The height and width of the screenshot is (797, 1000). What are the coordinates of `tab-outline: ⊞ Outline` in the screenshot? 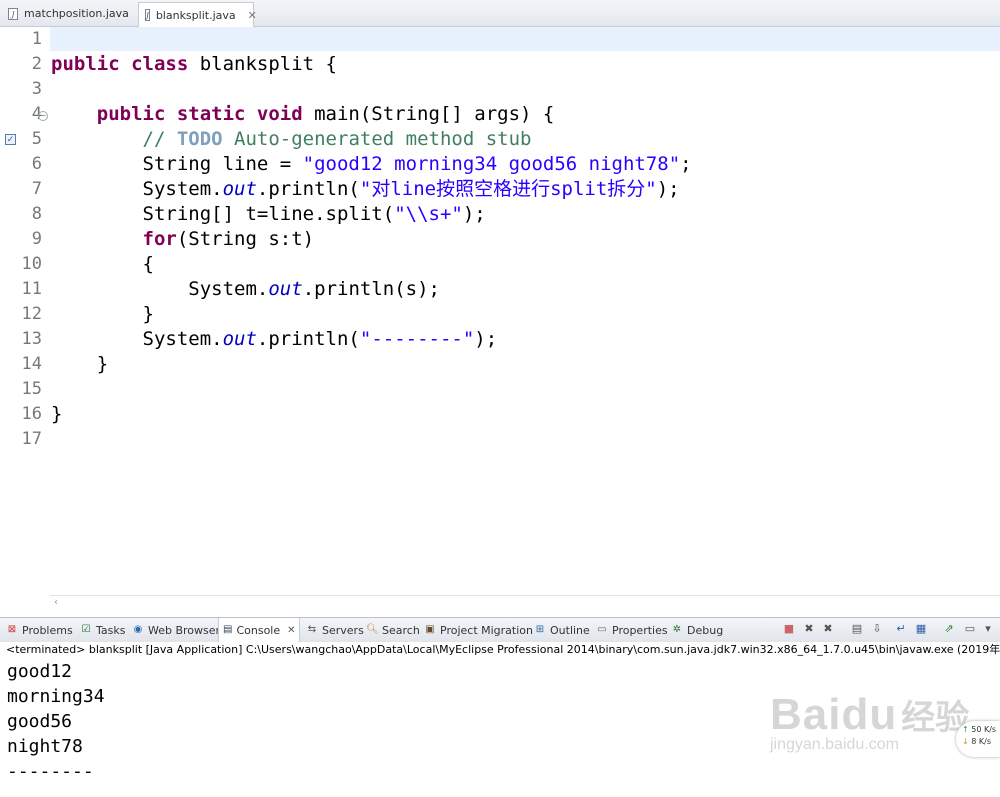 It's located at (562, 630).